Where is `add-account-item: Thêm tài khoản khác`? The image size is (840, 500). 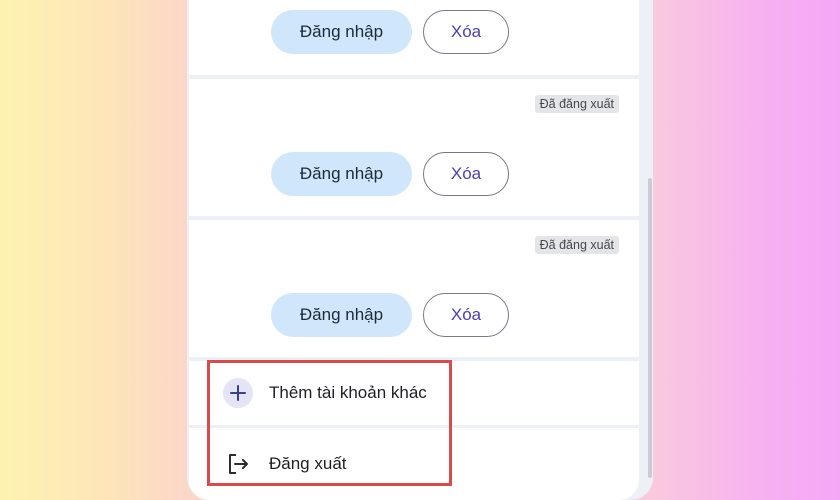 add-account-item: Thêm tài khoản khác is located at coordinates (414, 393).